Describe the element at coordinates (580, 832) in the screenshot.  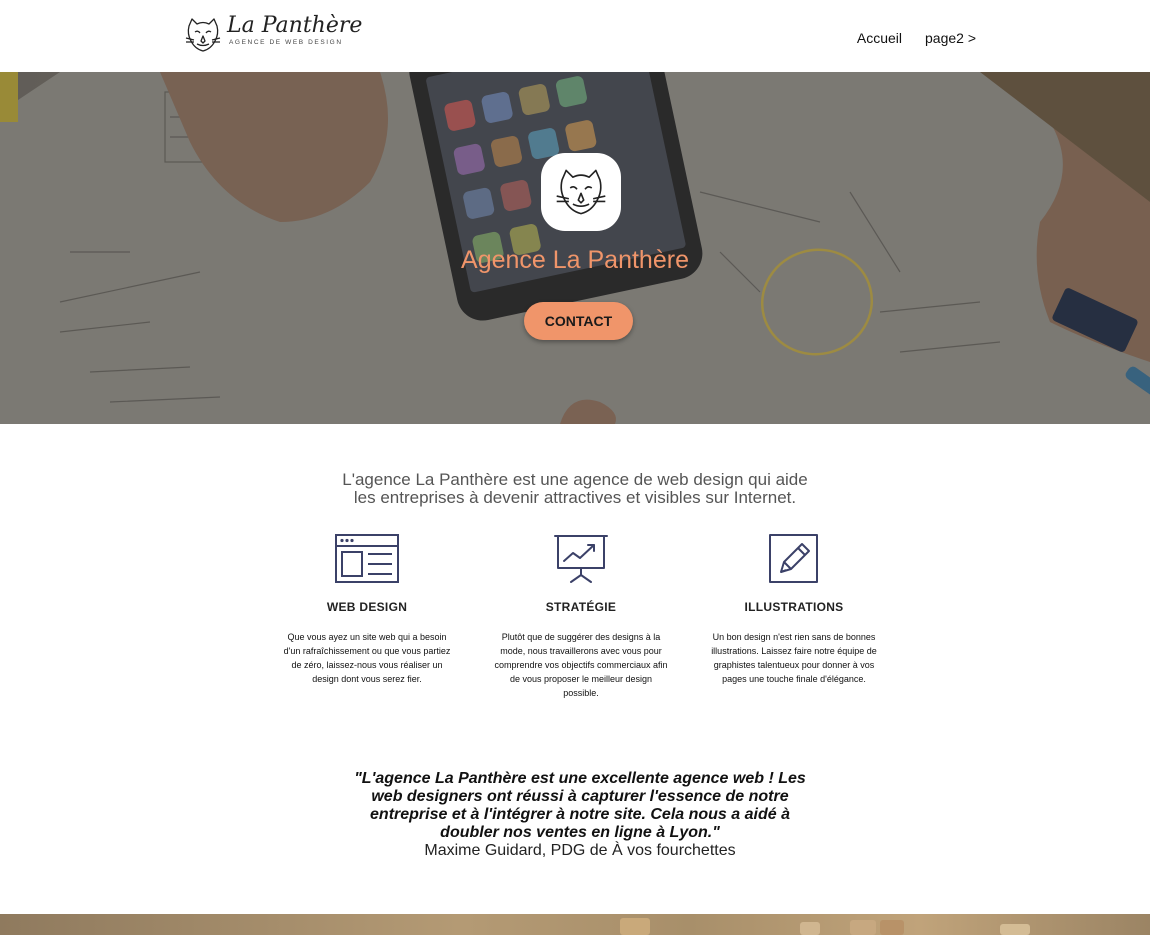
I see `quote-line: doubler nos ventes en ligne à Lyon."` at that location.